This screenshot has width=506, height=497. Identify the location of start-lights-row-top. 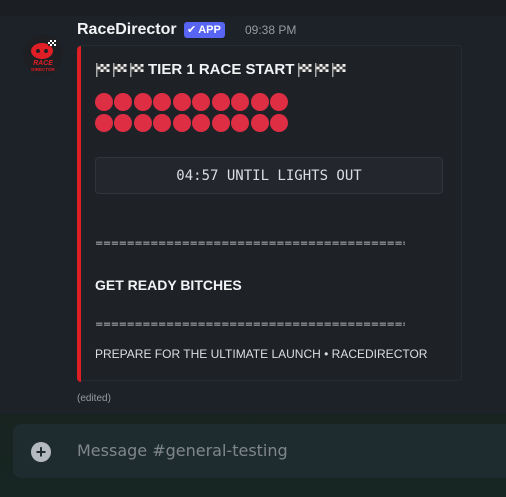
(192, 102).